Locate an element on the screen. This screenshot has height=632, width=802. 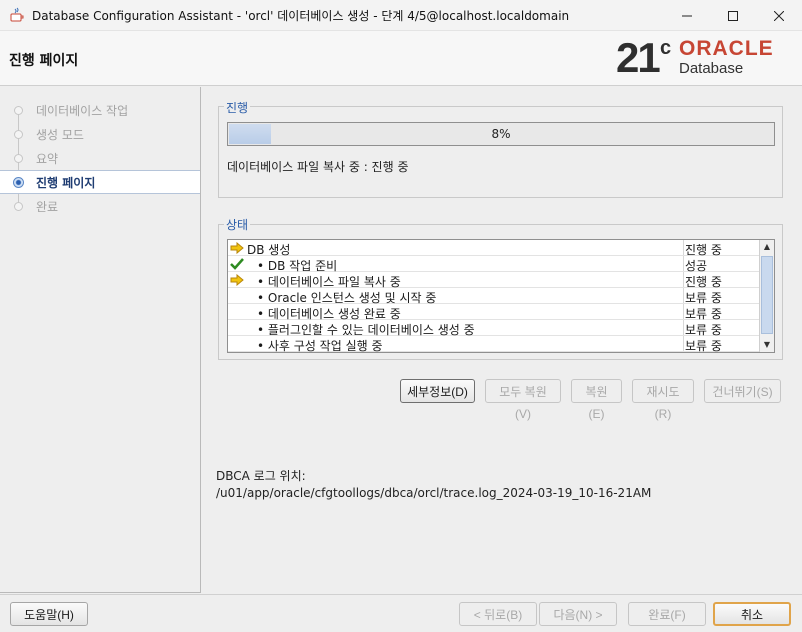
progress-group is located at coordinates (500, 152).